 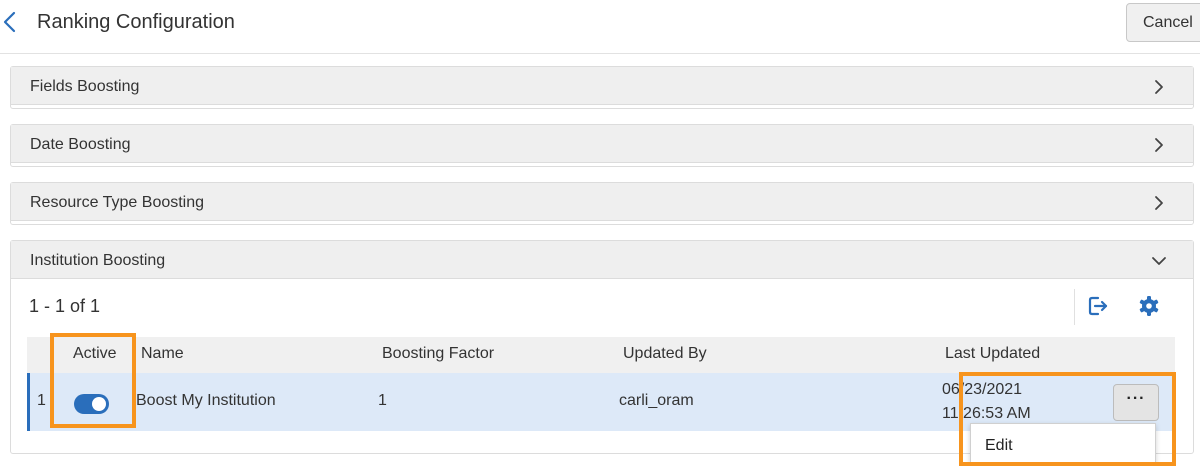 I want to click on panel-header-fields-boosting: Fields Boosting, so click(x=602, y=86).